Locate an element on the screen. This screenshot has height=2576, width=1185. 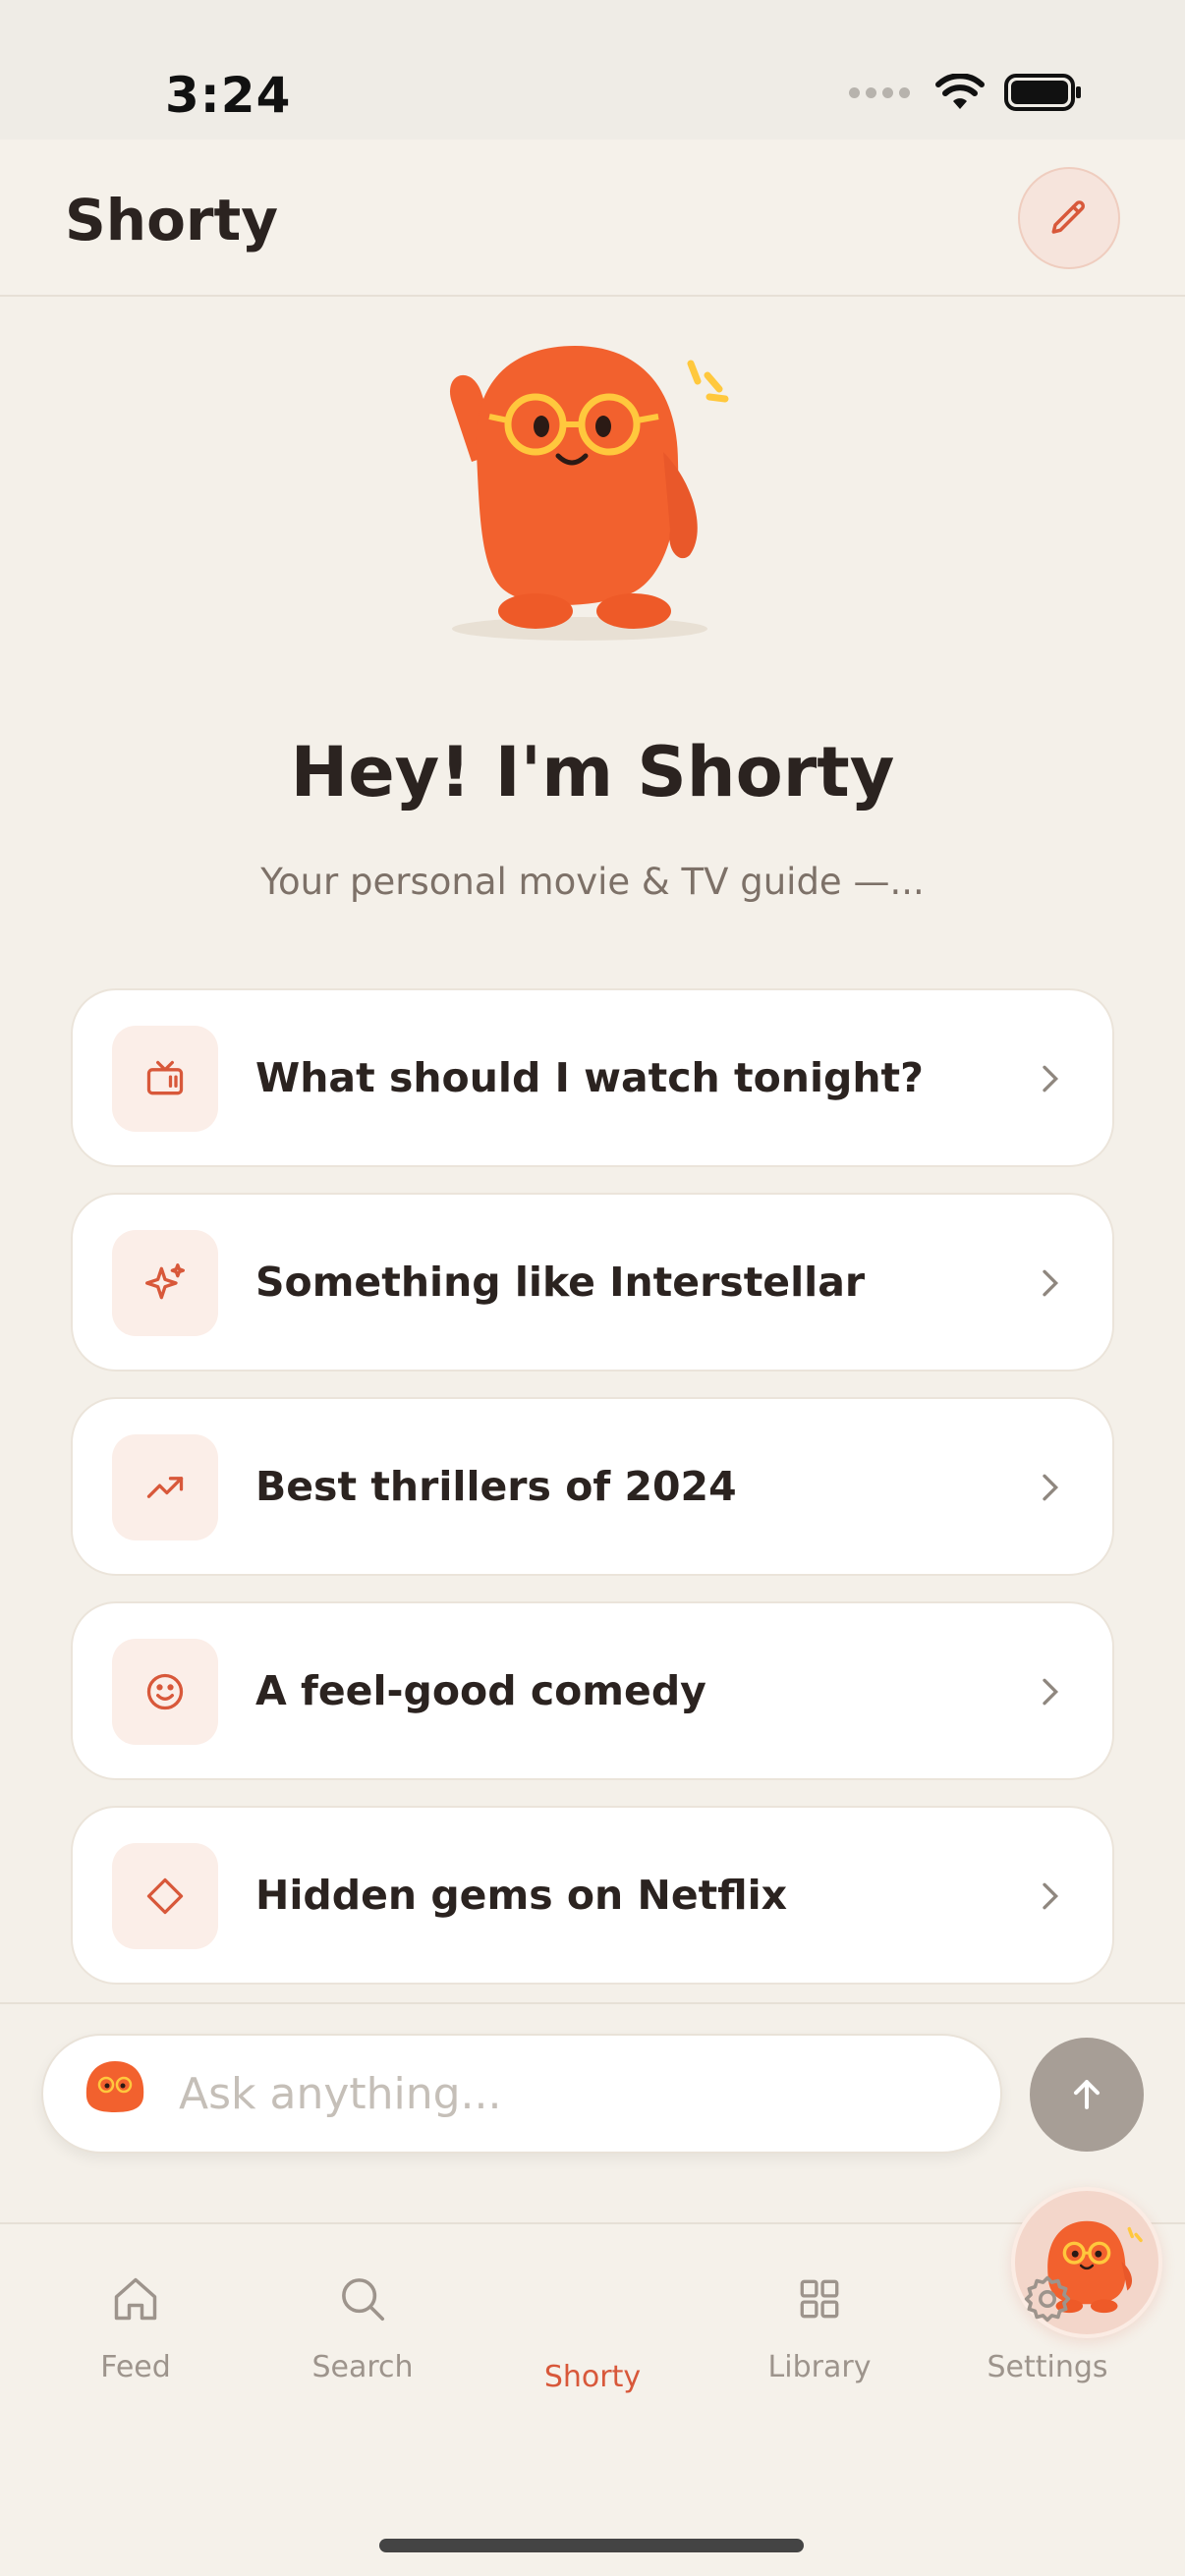
tab-shorty: Shorty is located at coordinates (828, 2290).